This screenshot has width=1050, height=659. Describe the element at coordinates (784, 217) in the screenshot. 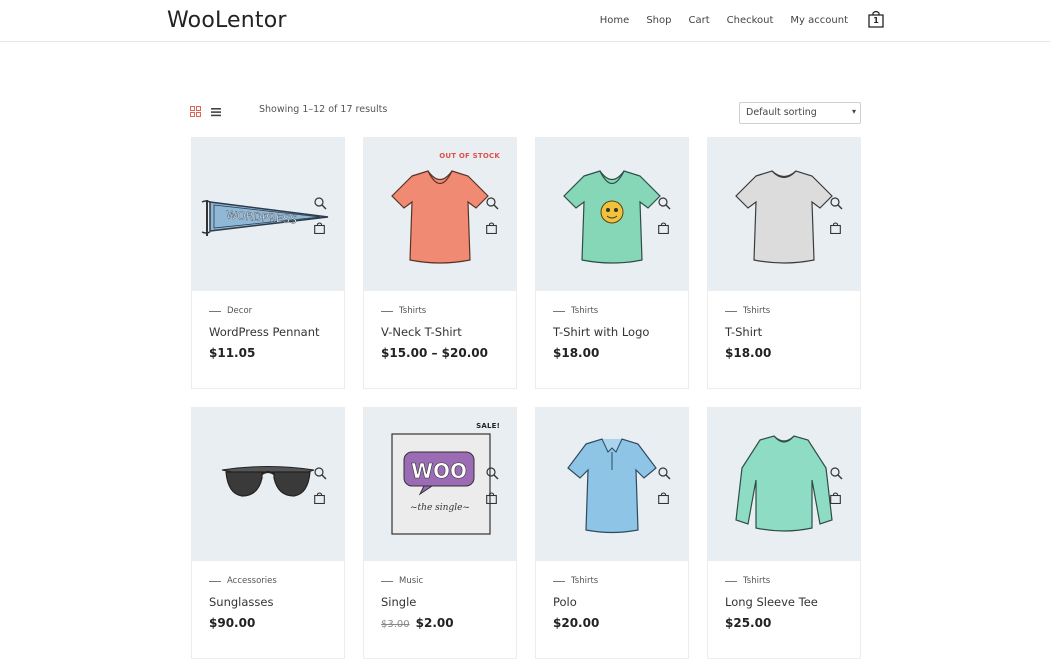

I see `shirt-icon` at that location.